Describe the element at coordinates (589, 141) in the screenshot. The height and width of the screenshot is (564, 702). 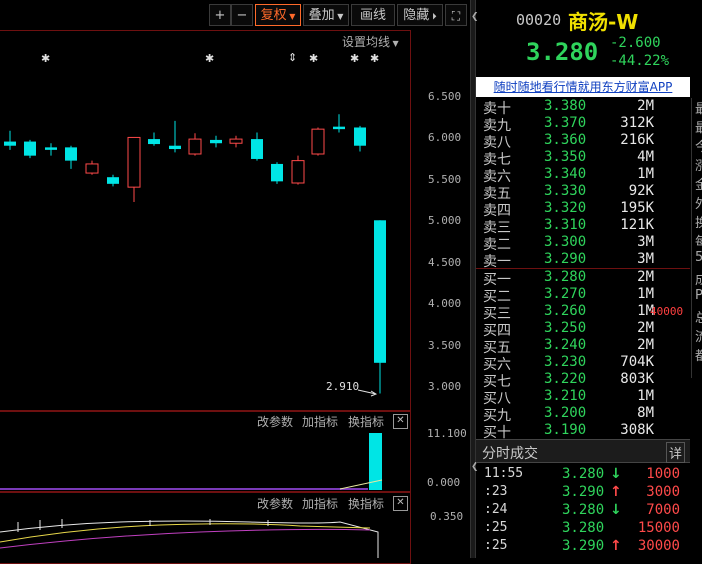
I see `ask-row: 卖八 3.360 216K` at that location.